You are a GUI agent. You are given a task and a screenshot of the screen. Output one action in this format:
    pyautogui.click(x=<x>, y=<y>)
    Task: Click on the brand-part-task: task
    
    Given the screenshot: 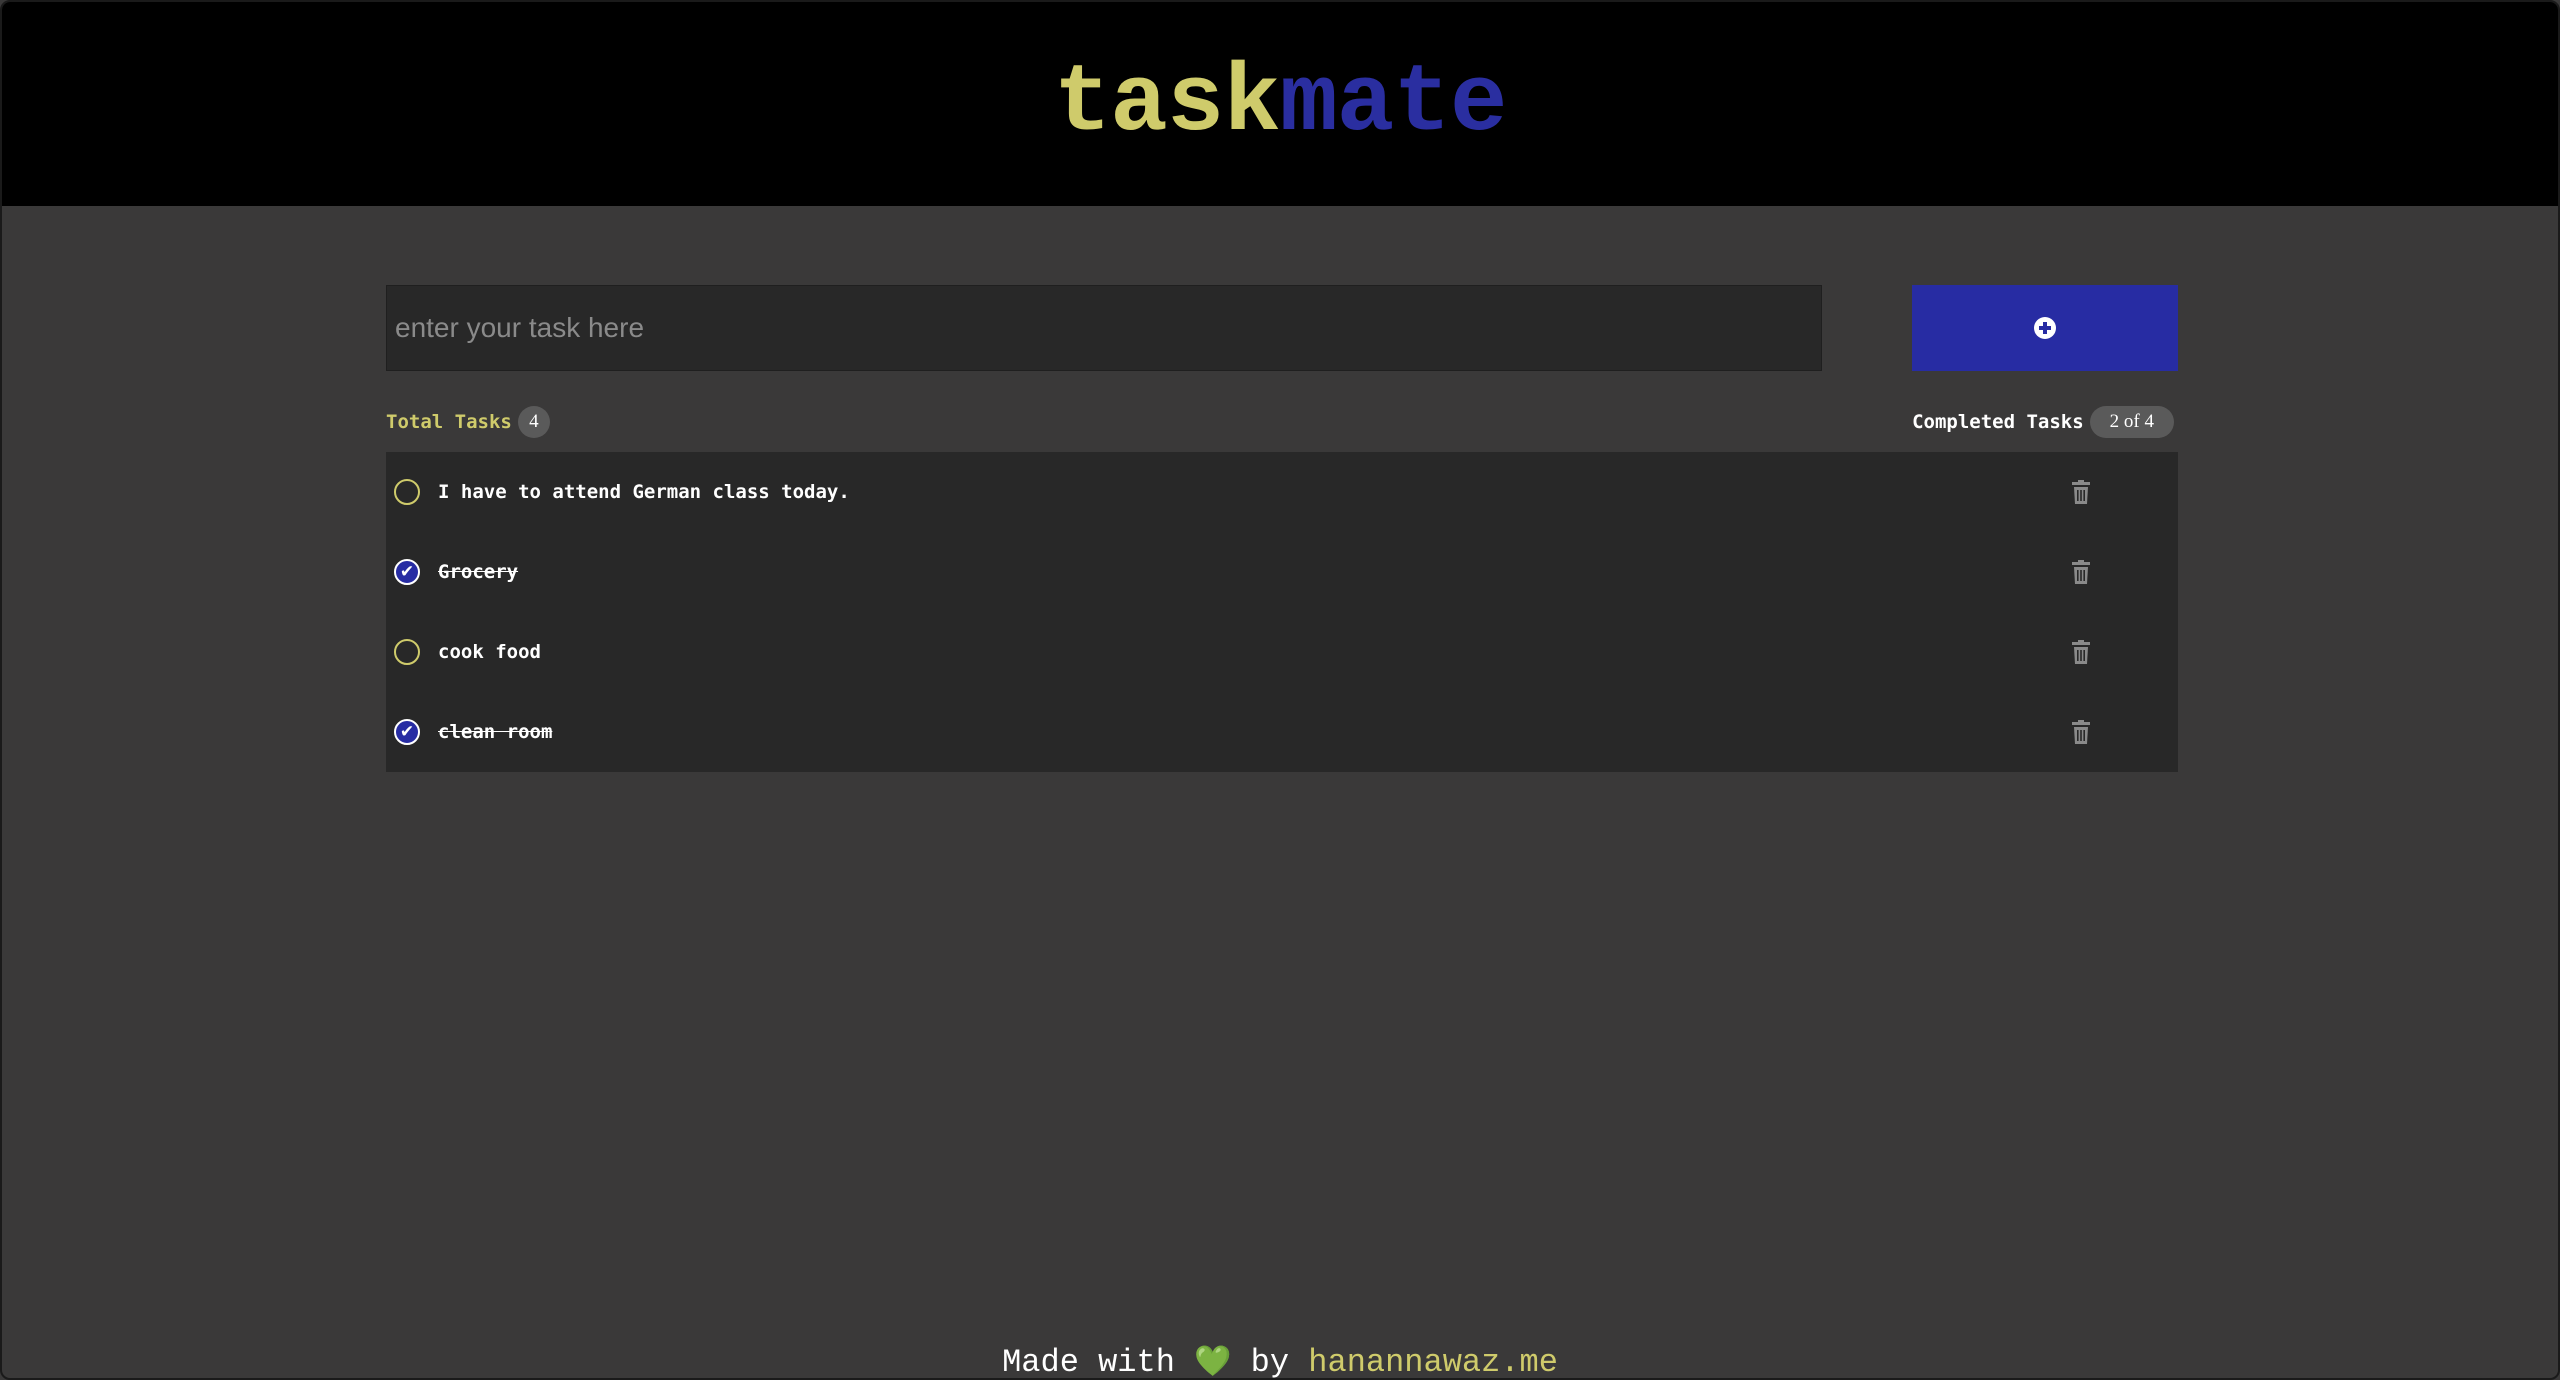 What is the action you would take?
    pyautogui.click(x=1167, y=103)
    